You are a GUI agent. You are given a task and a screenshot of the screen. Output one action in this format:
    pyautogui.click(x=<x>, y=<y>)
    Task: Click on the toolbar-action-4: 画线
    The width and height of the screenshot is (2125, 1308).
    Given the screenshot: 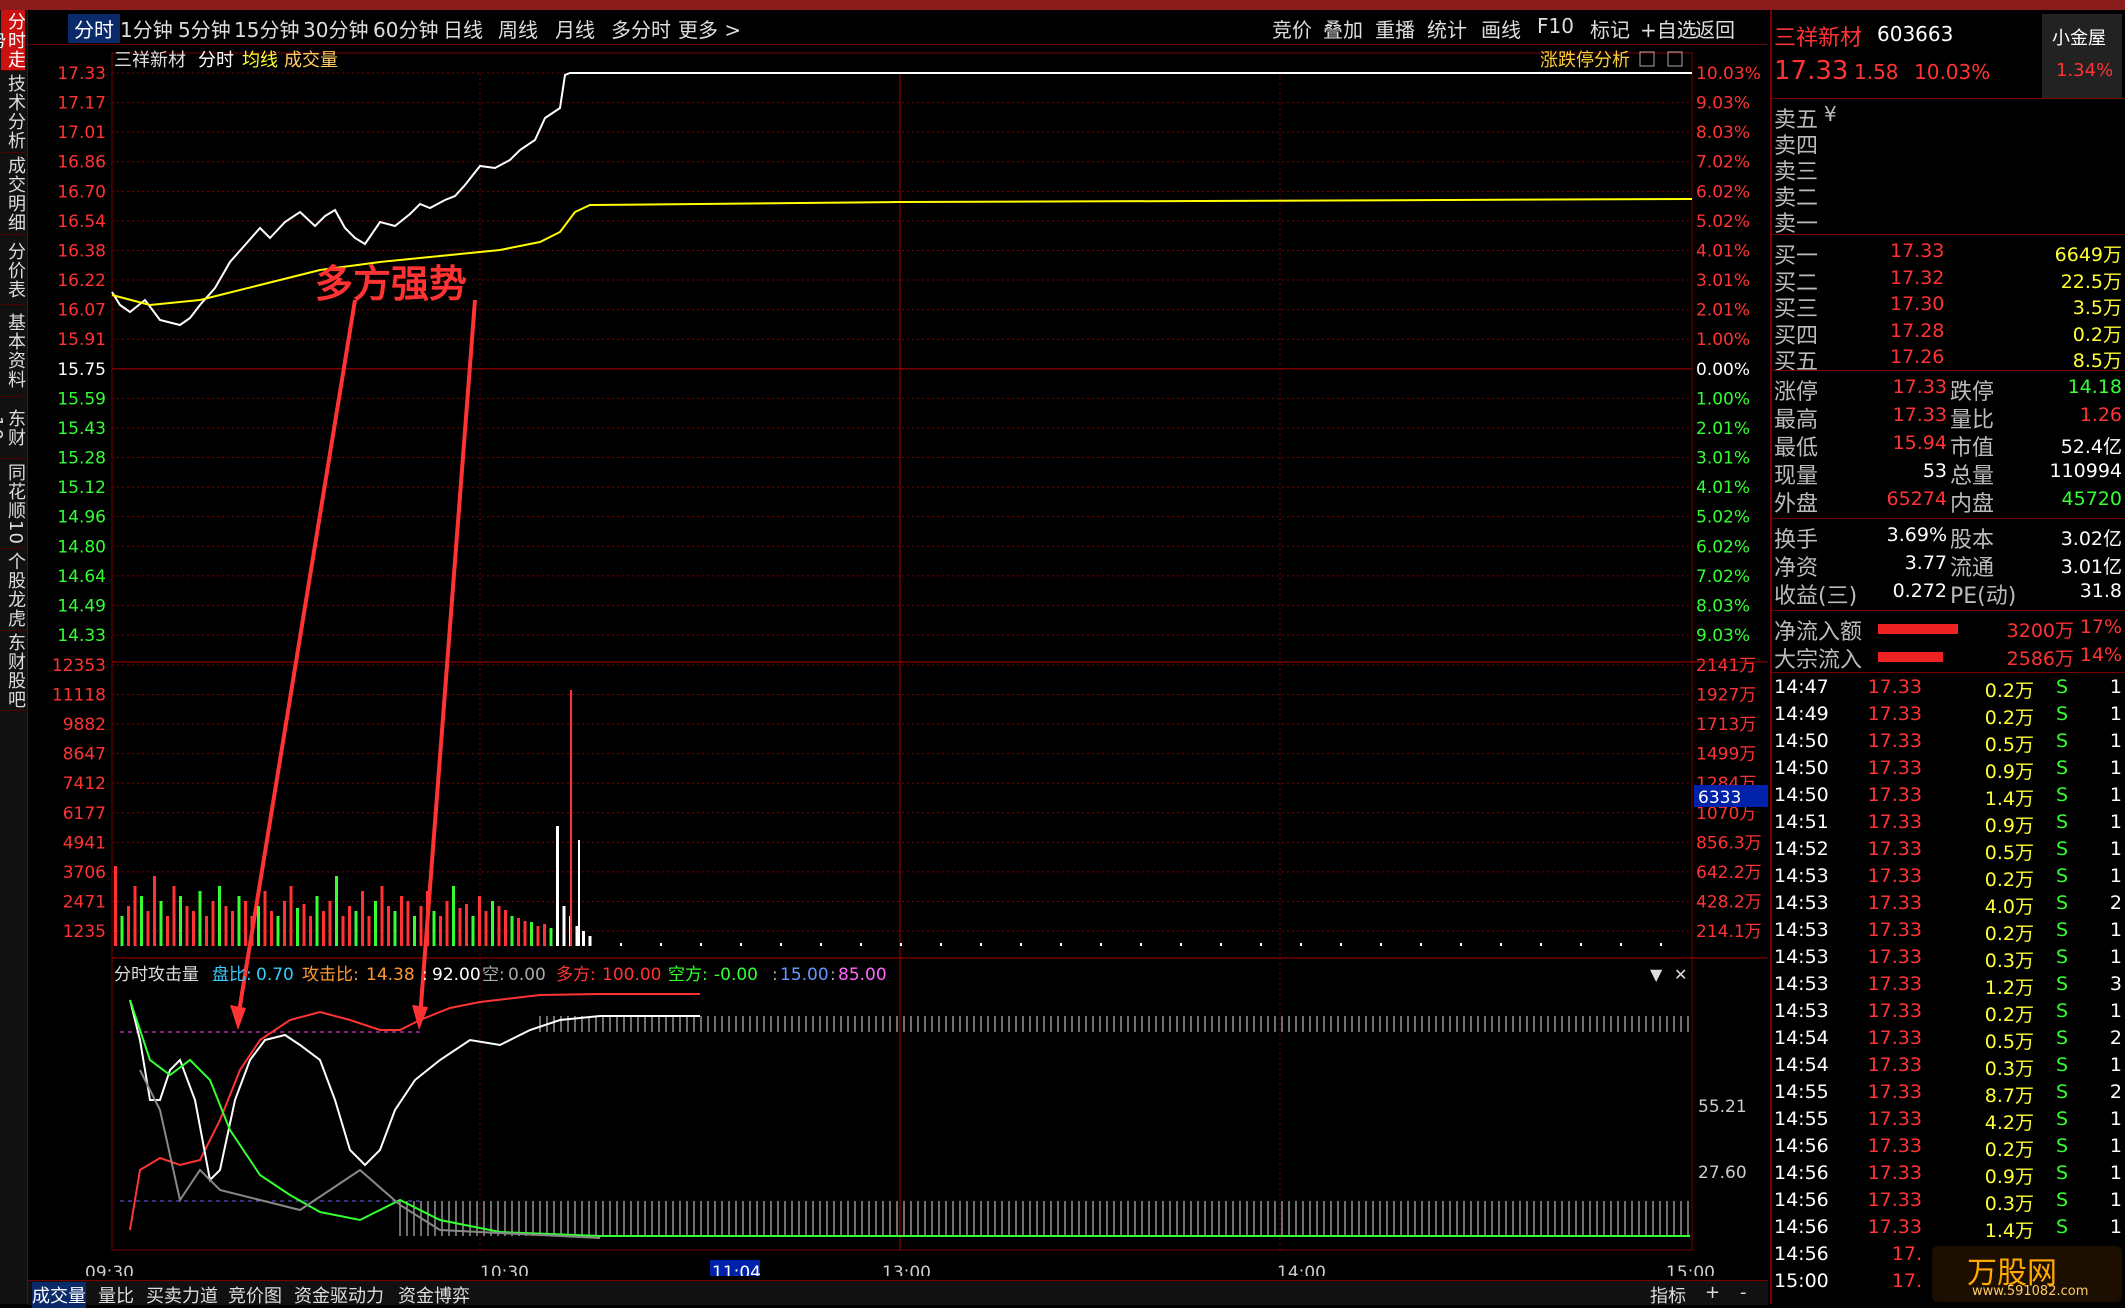 What is the action you would take?
    pyautogui.click(x=1501, y=28)
    